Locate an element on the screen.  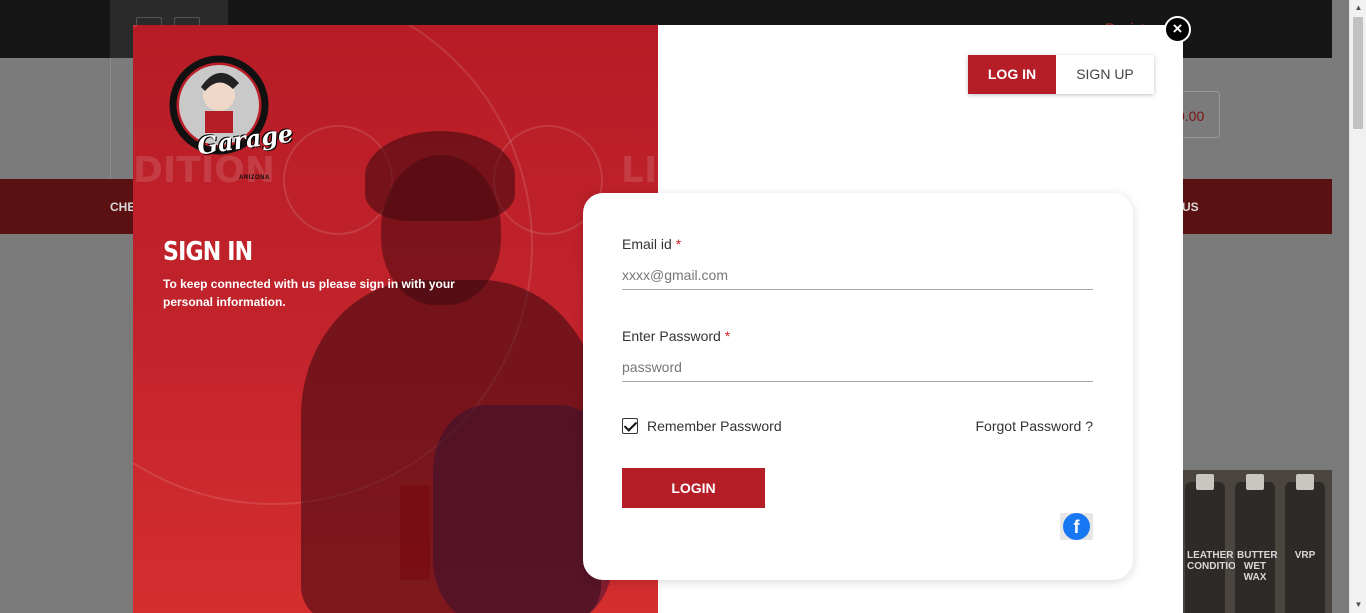
product-bottle: VRP is located at coordinates (1305, 543).